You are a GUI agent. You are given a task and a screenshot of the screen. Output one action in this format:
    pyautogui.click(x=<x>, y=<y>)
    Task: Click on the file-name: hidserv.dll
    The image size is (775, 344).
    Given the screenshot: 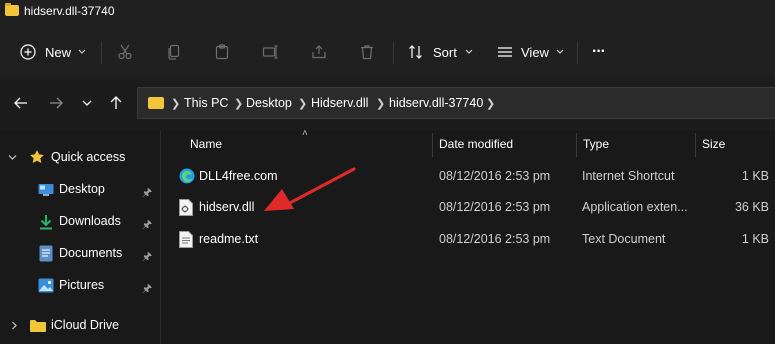 What is the action you would take?
    pyautogui.click(x=227, y=207)
    